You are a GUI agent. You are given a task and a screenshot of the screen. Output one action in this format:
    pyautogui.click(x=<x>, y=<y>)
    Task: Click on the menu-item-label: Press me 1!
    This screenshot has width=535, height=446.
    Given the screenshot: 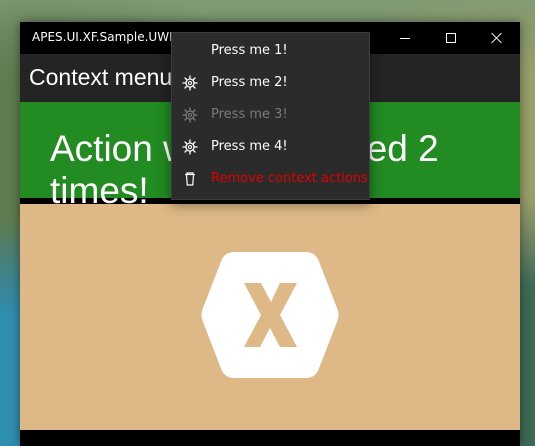 What is the action you would take?
    pyautogui.click(x=249, y=50)
    